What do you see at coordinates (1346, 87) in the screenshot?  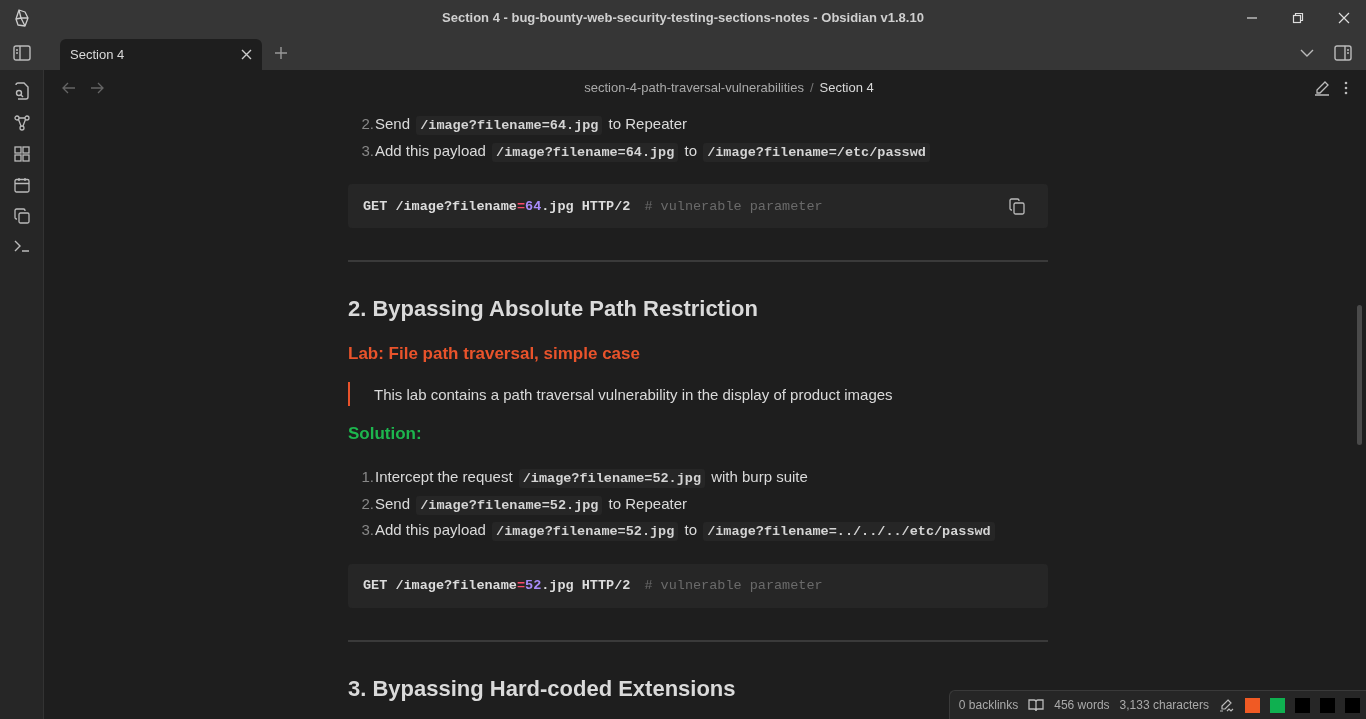 I see `more-options-icon` at bounding box center [1346, 87].